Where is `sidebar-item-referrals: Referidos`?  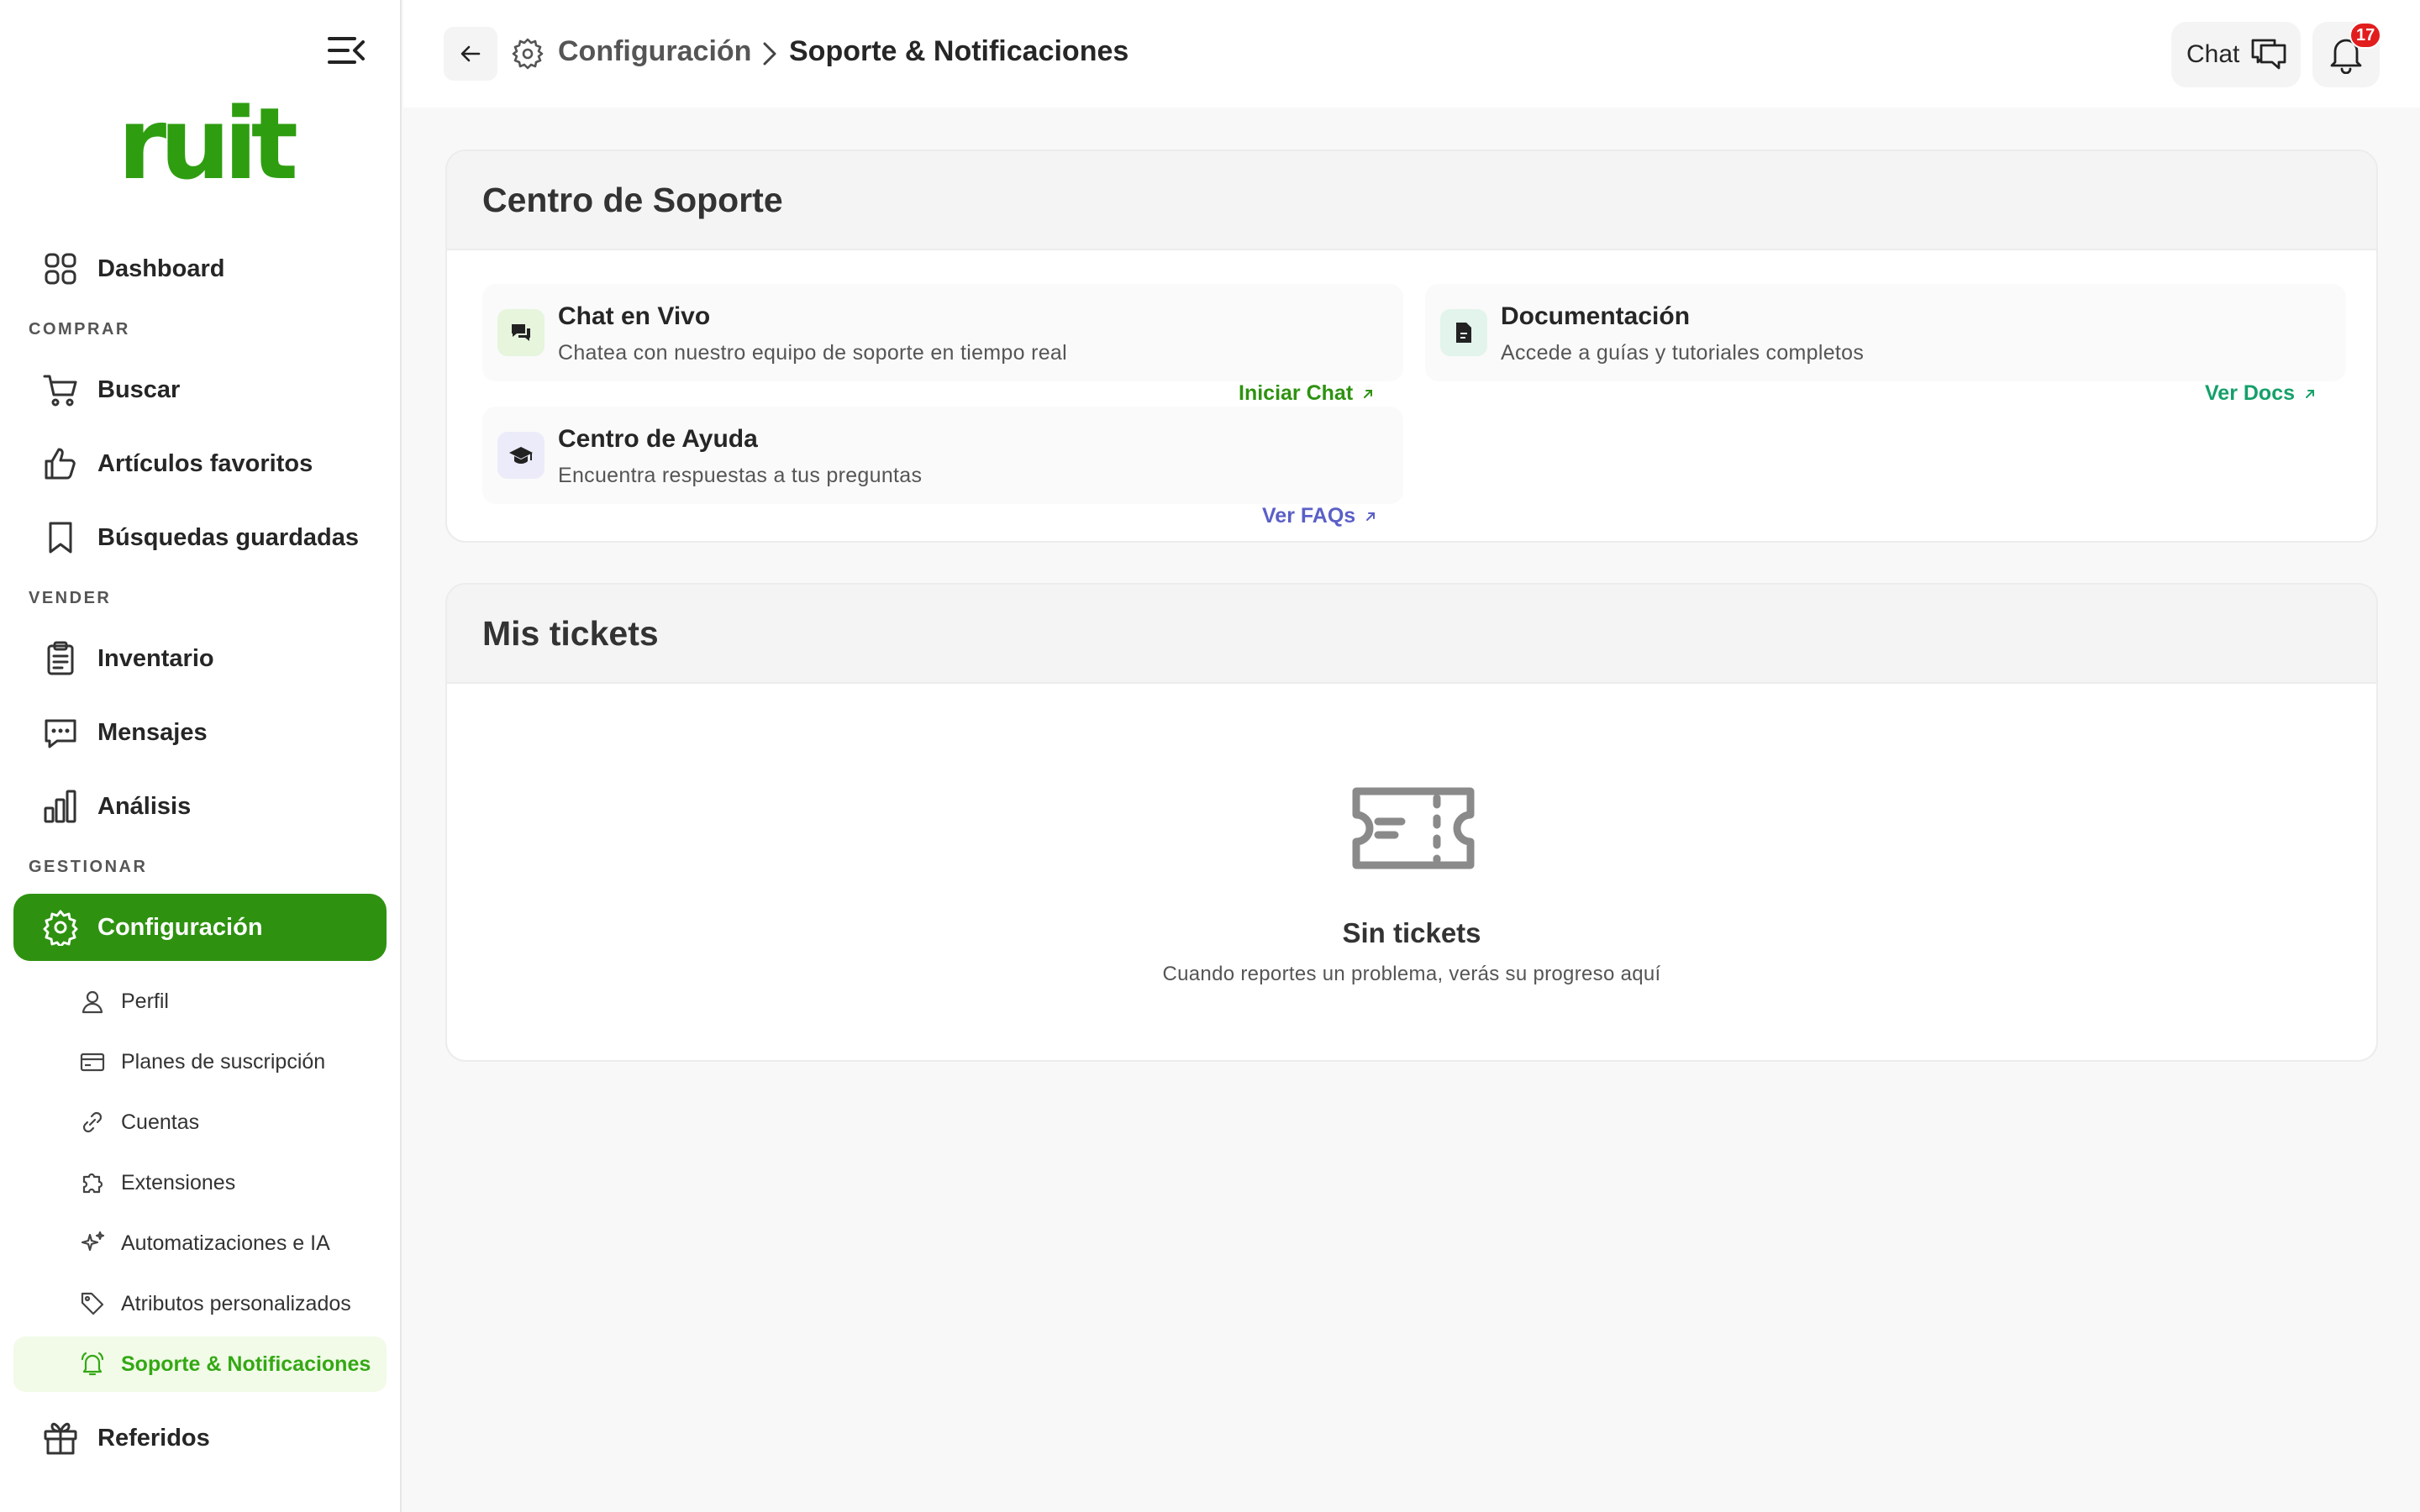 sidebar-item-referrals: Referidos is located at coordinates (200, 1438).